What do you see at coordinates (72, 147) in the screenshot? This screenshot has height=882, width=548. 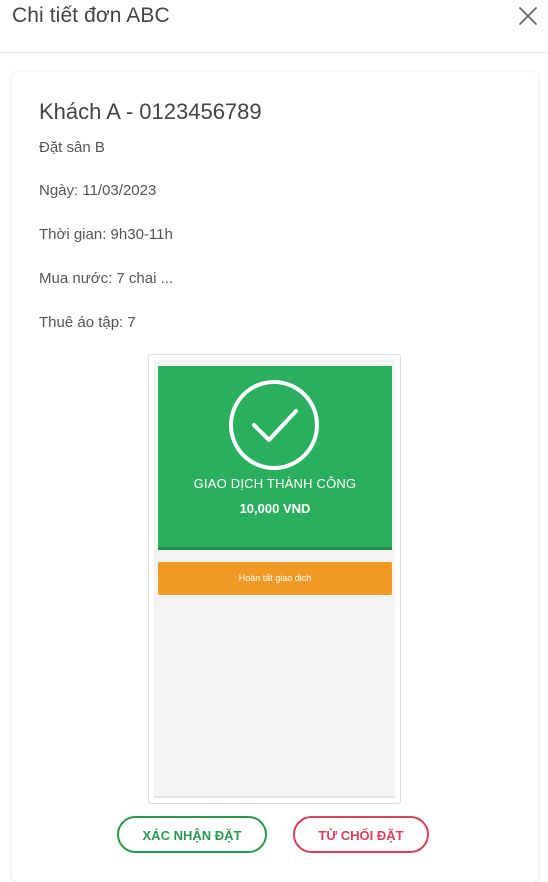 I see `venue-text: Đặt sân B` at bounding box center [72, 147].